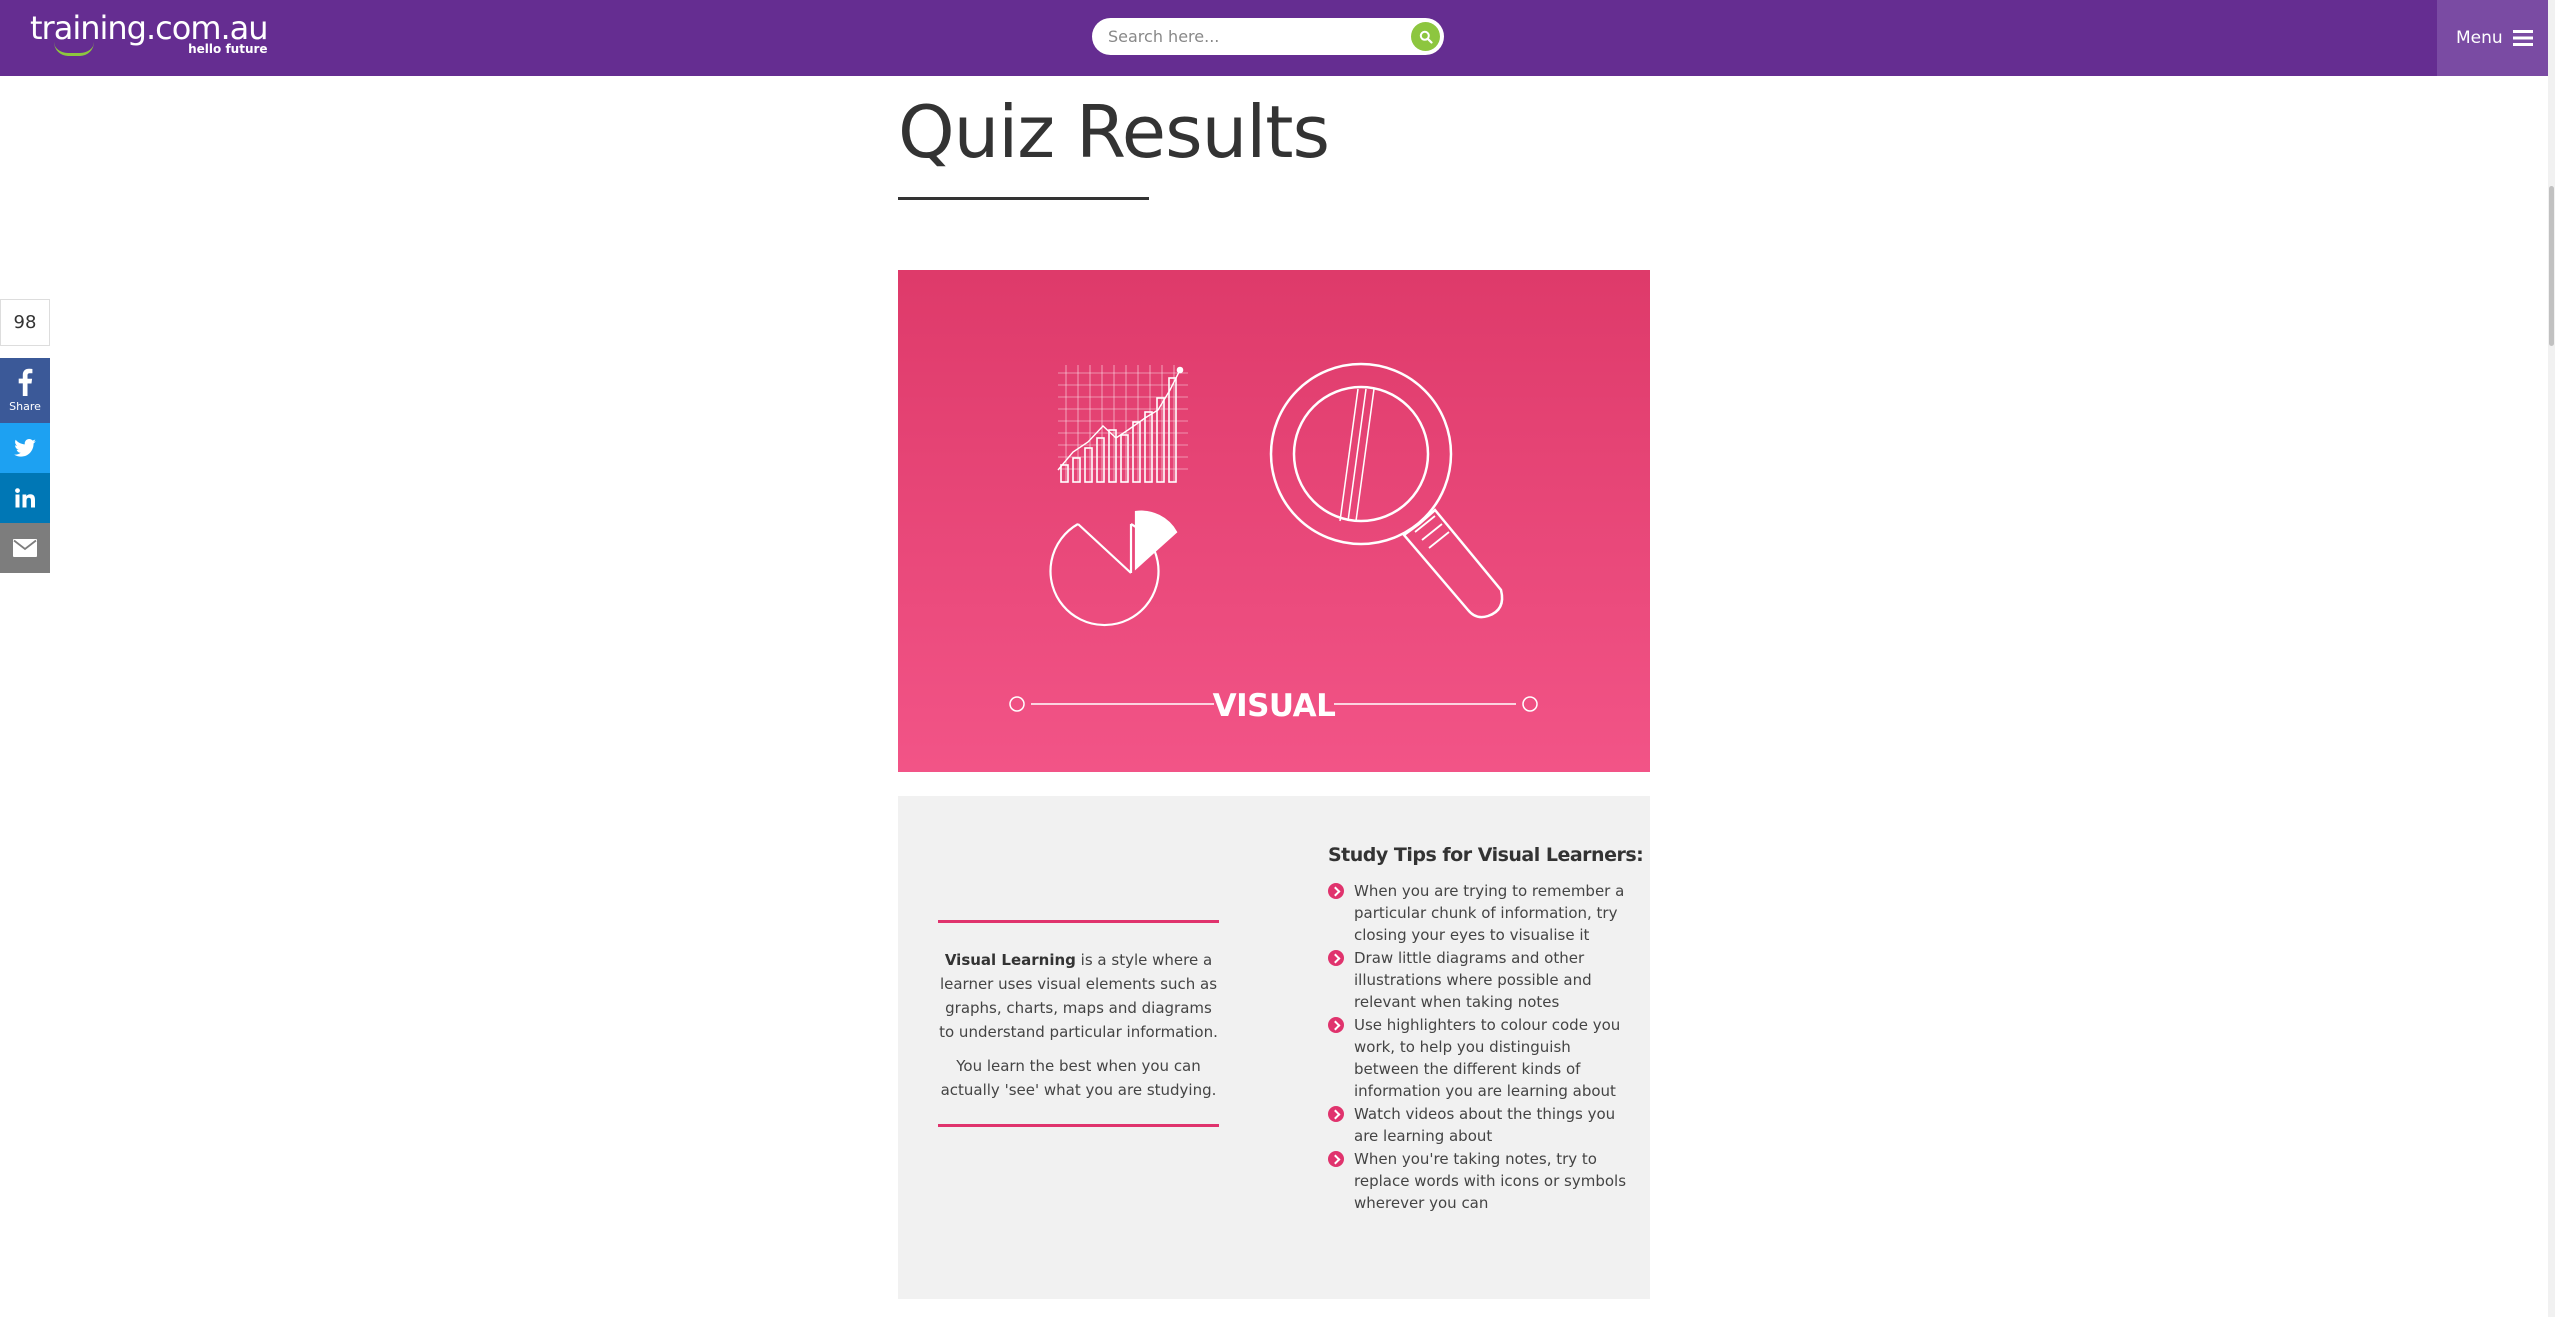  I want to click on email-icon, so click(25, 548).